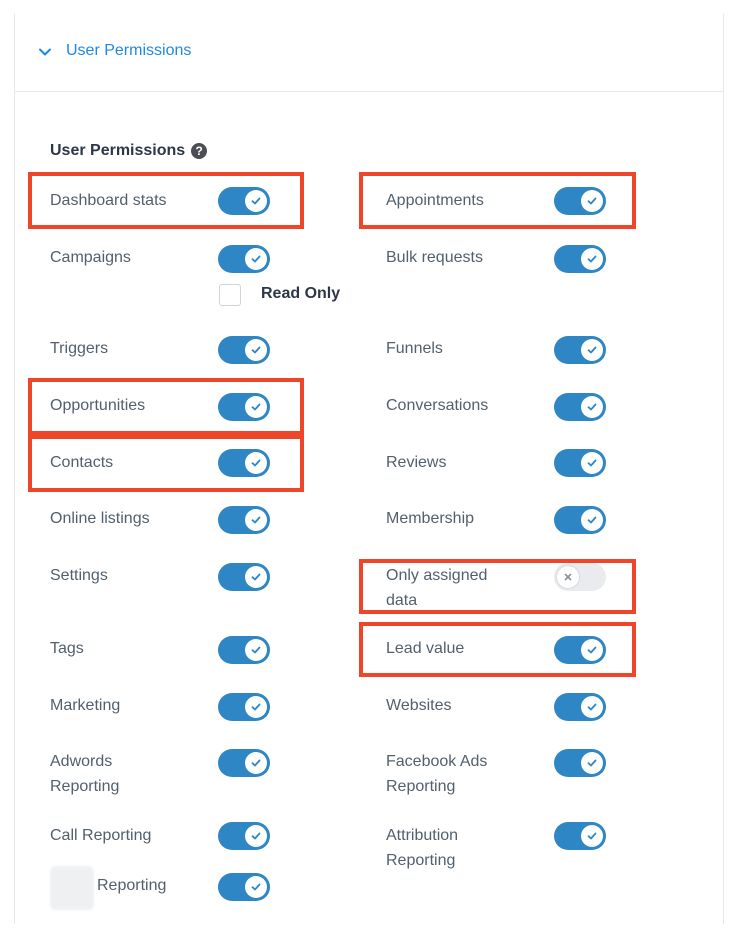  Describe the element at coordinates (437, 405) in the screenshot. I see `perm-label: Conversations` at that location.